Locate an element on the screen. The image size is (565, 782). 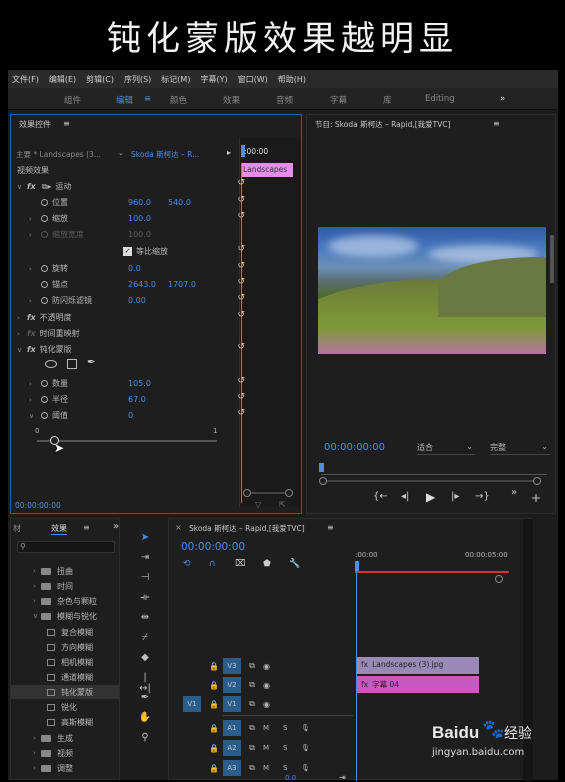
uniform-scale-checkbox: ✓ is located at coordinates (127, 251).